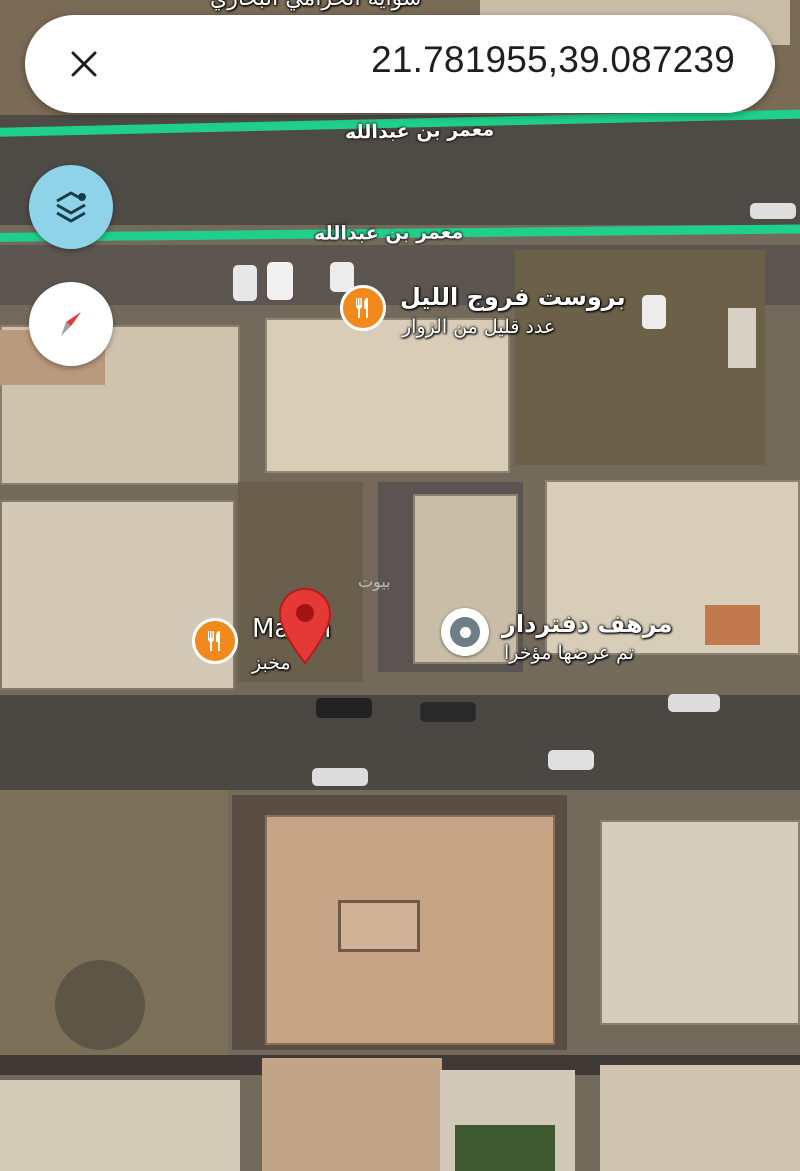 This screenshot has width=800, height=1171. I want to click on top-partial-label: شوايه الحرامي البخاري, so click(315, 5).